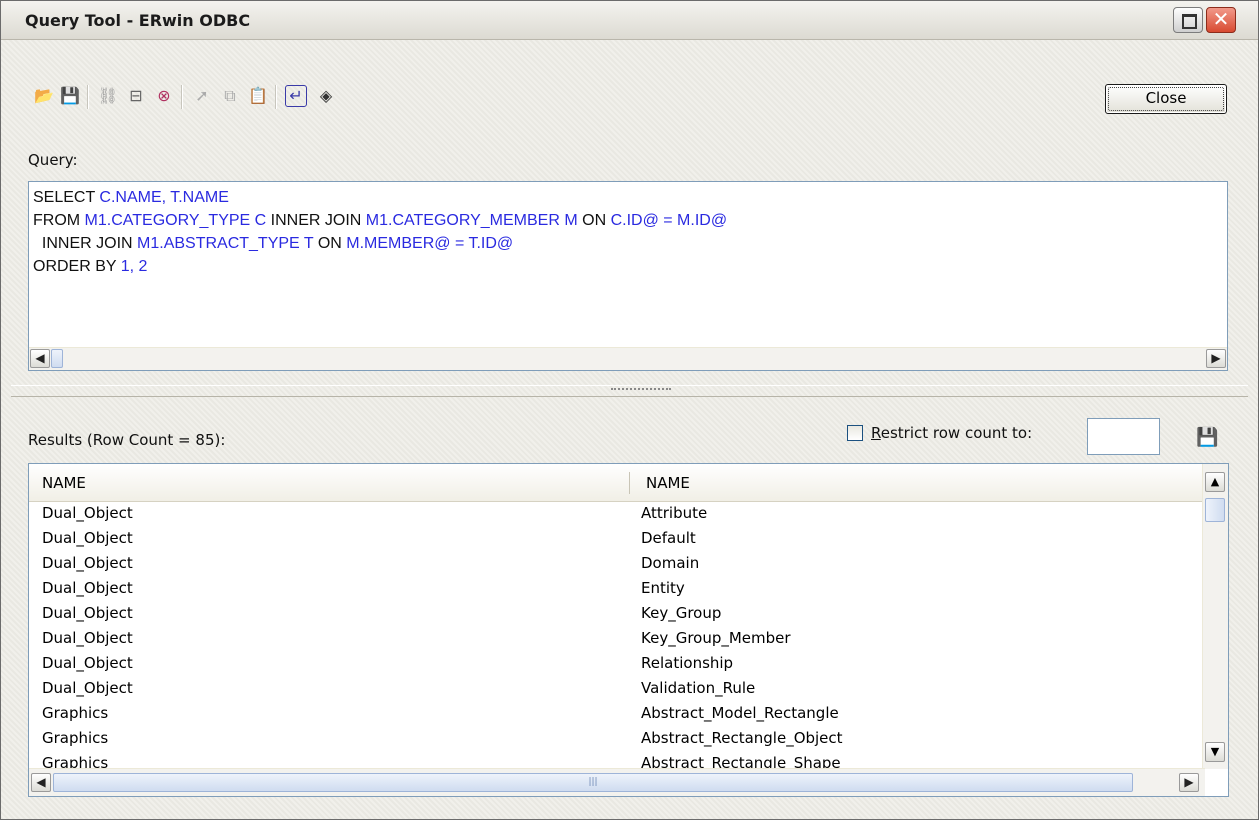 This screenshot has width=1259, height=820. Describe the element at coordinates (668, 538) in the screenshot. I see `cell-type-name: Default` at that location.